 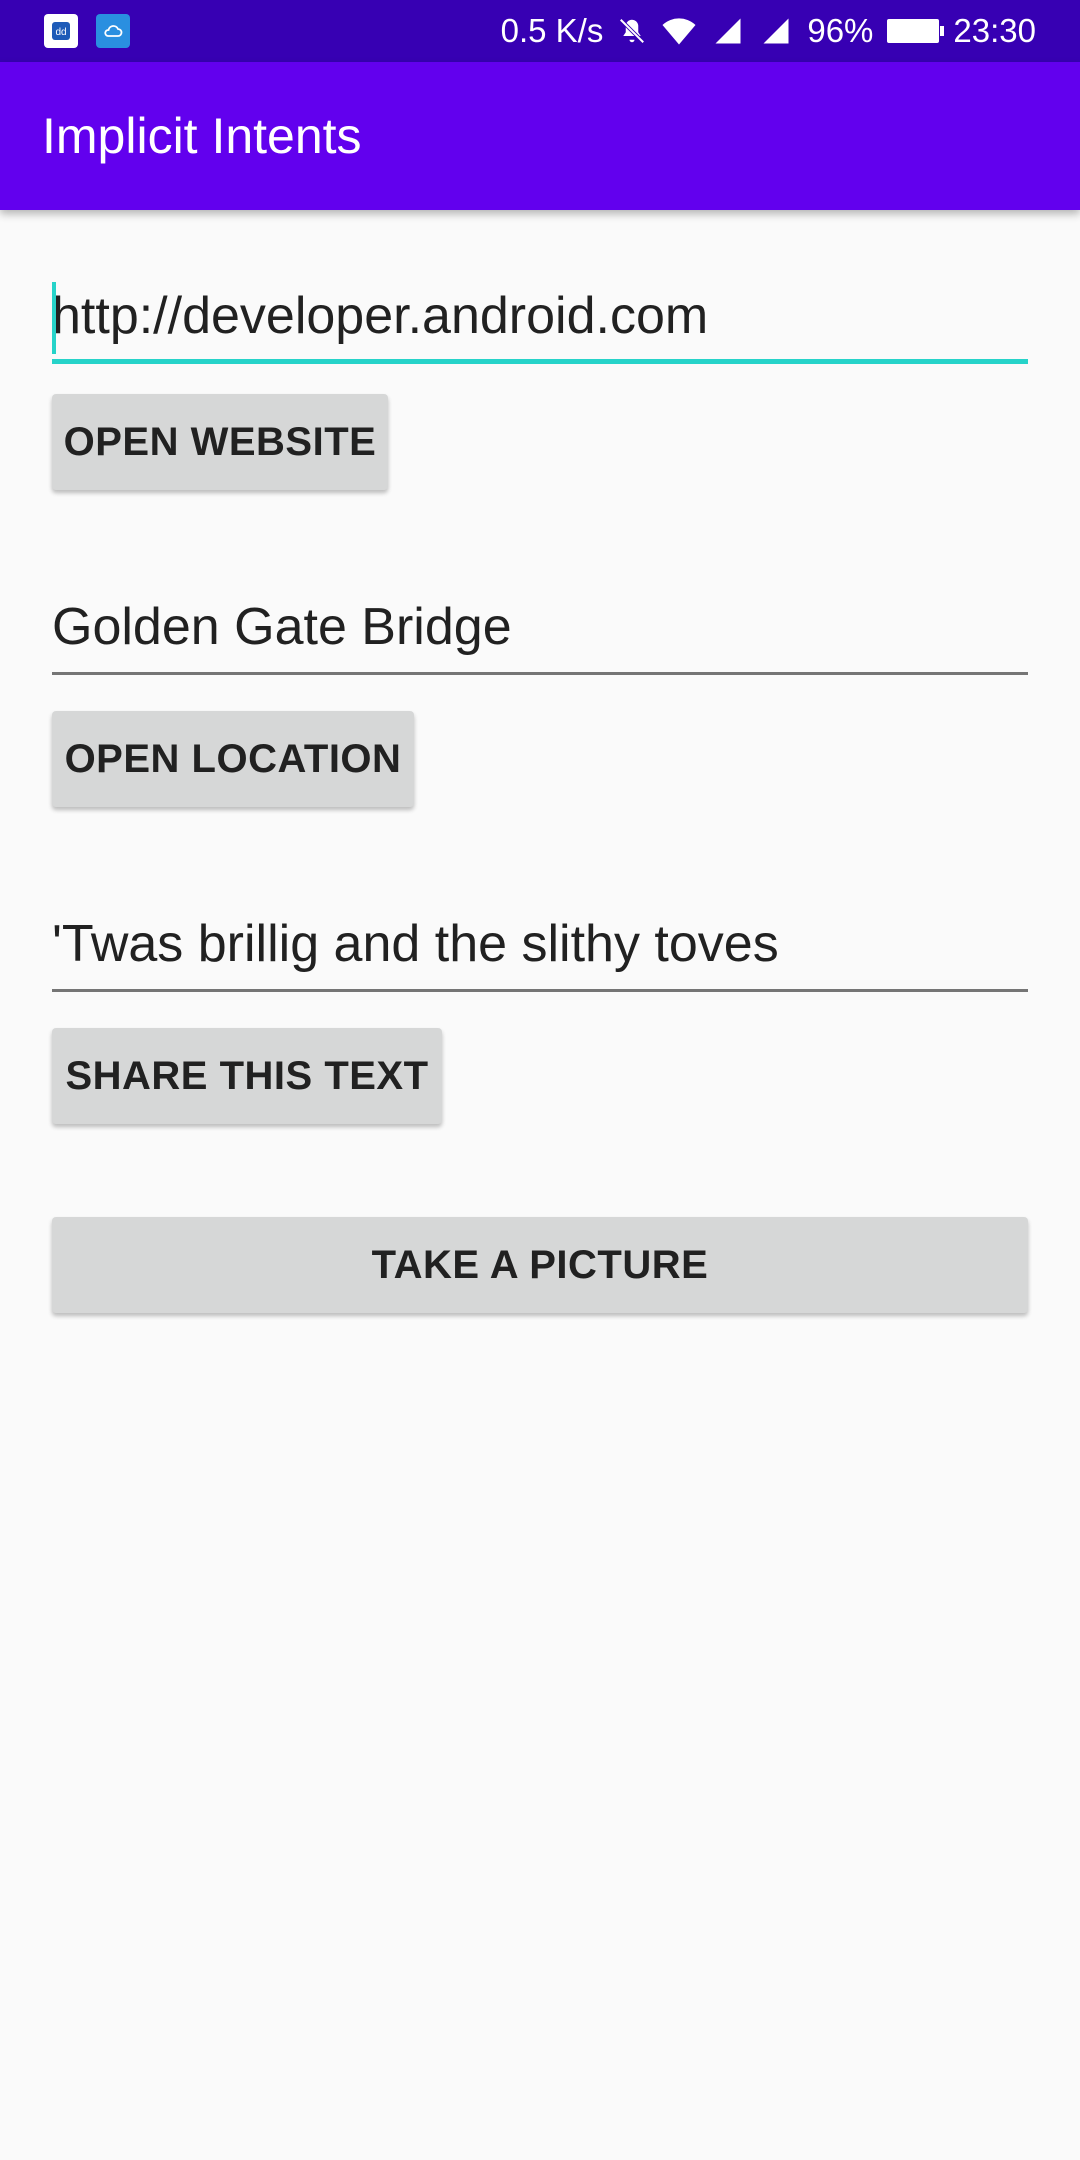 I want to click on location-field, so click(x=540, y=630).